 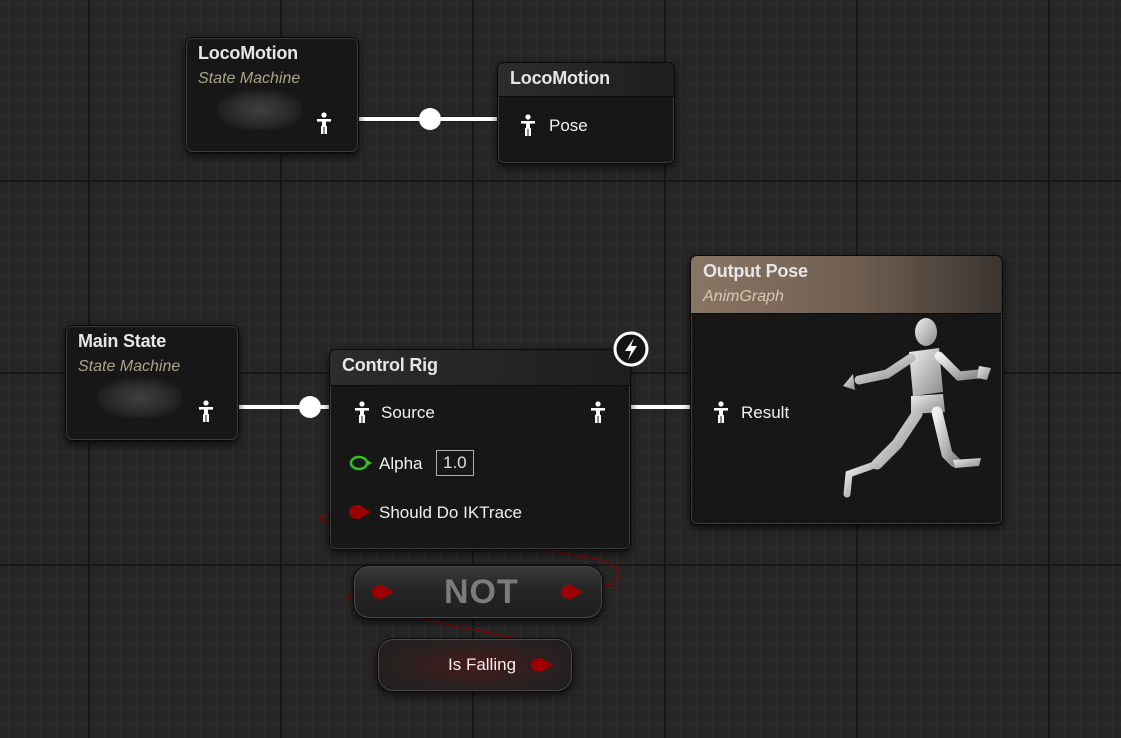 I want to click on locomotion-pose-node: LocoMotion Pose, so click(x=586, y=113).